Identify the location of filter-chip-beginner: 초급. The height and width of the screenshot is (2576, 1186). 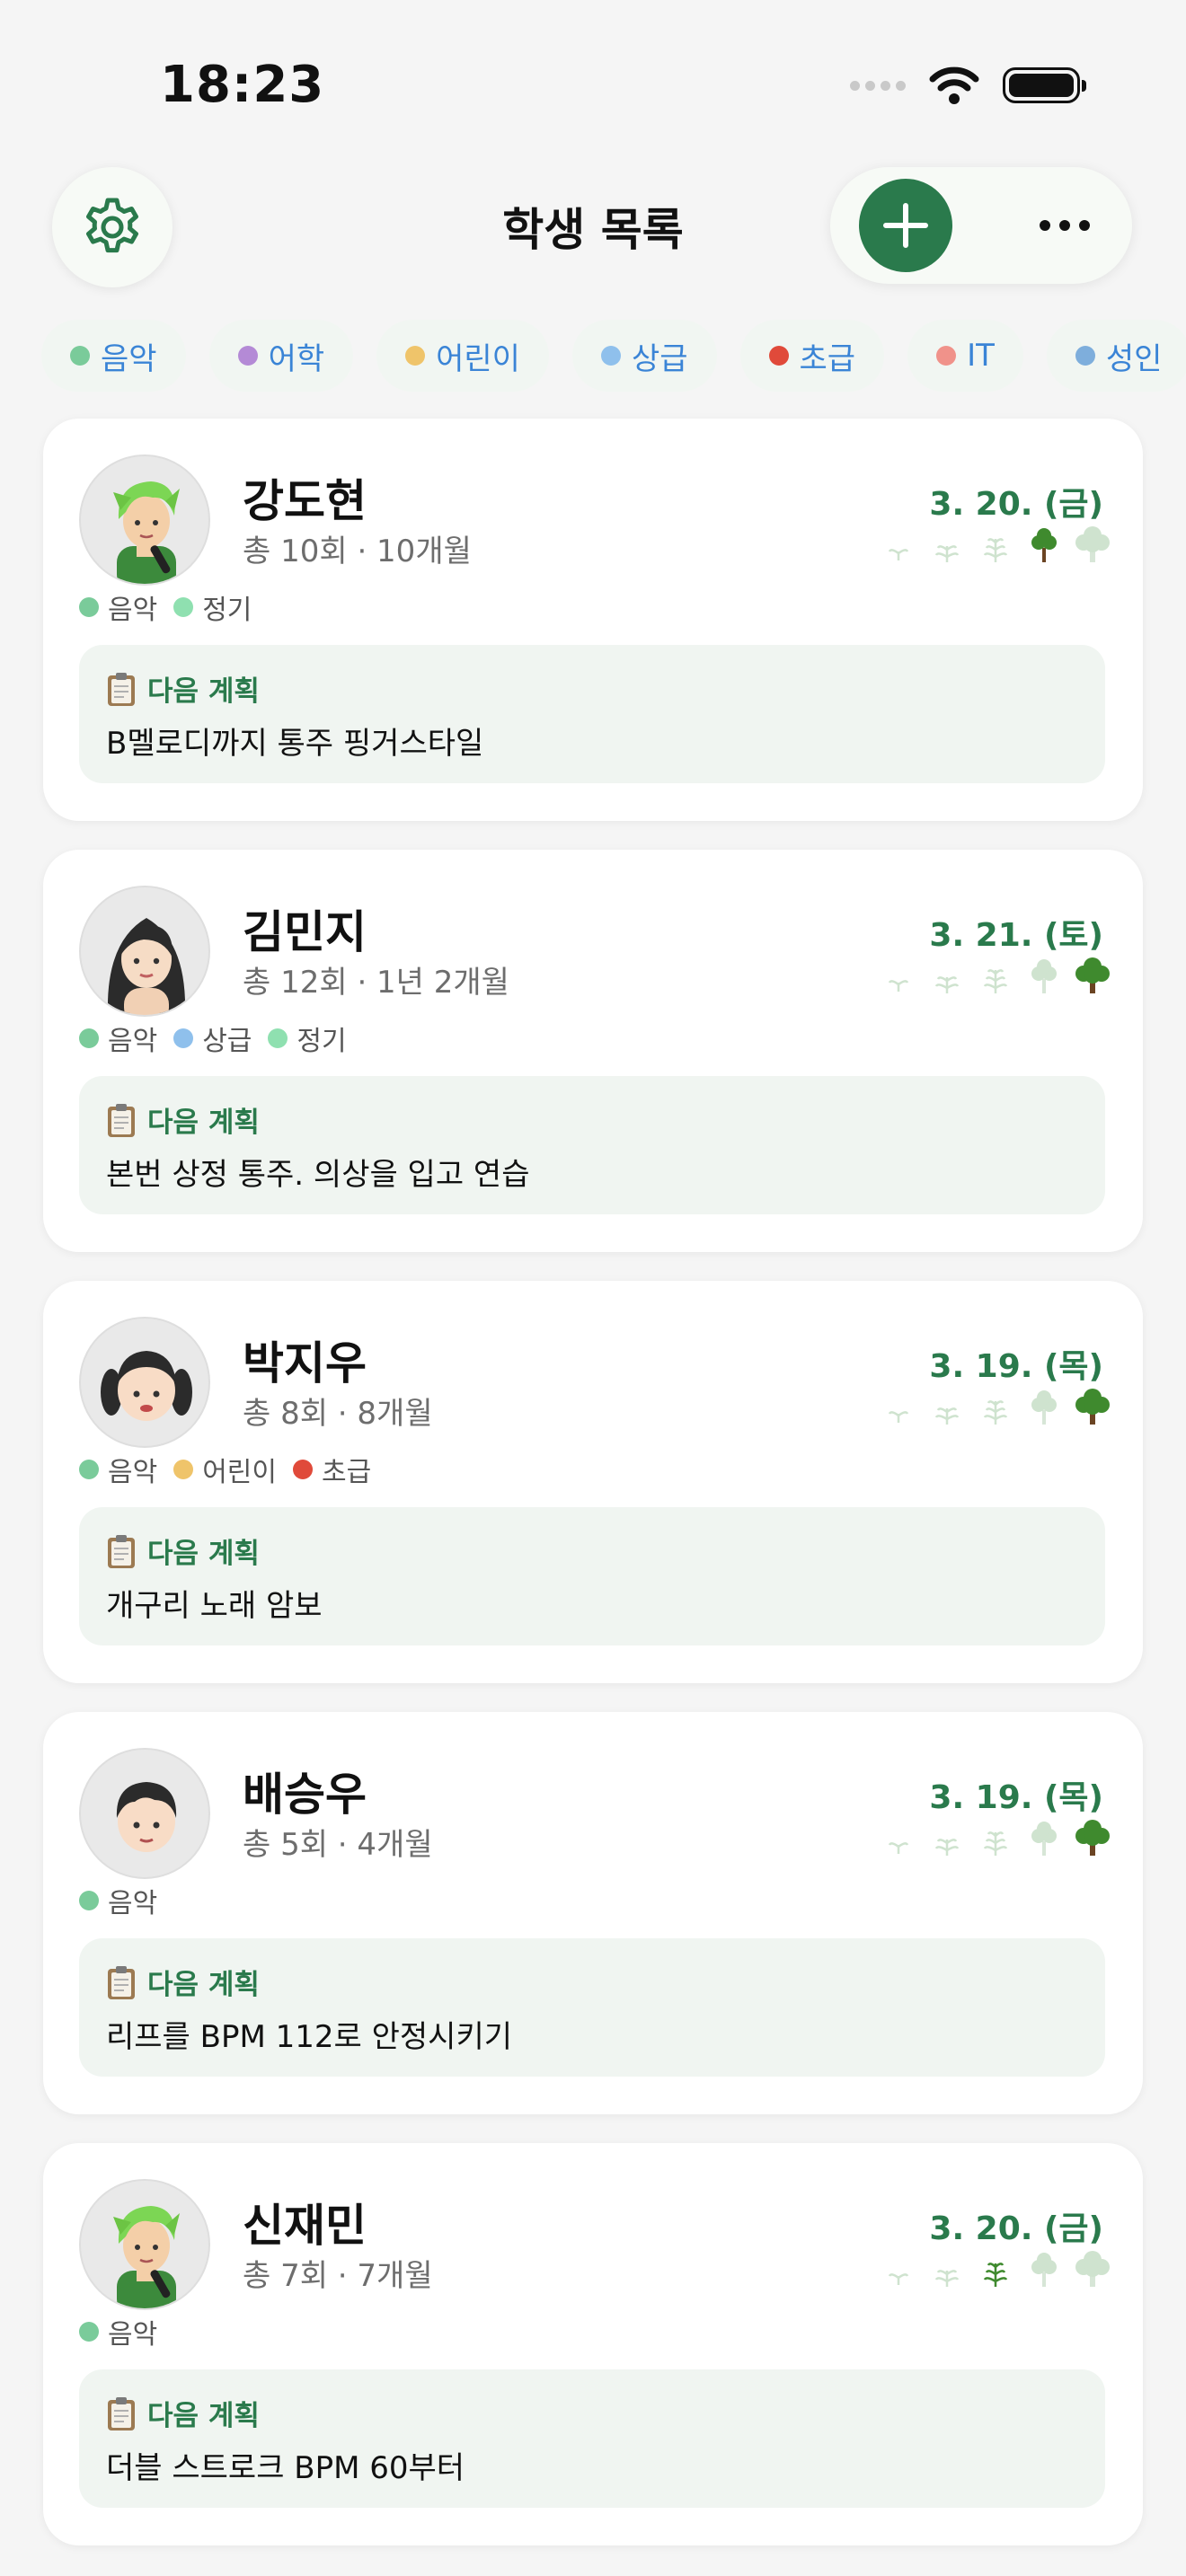
(812, 356).